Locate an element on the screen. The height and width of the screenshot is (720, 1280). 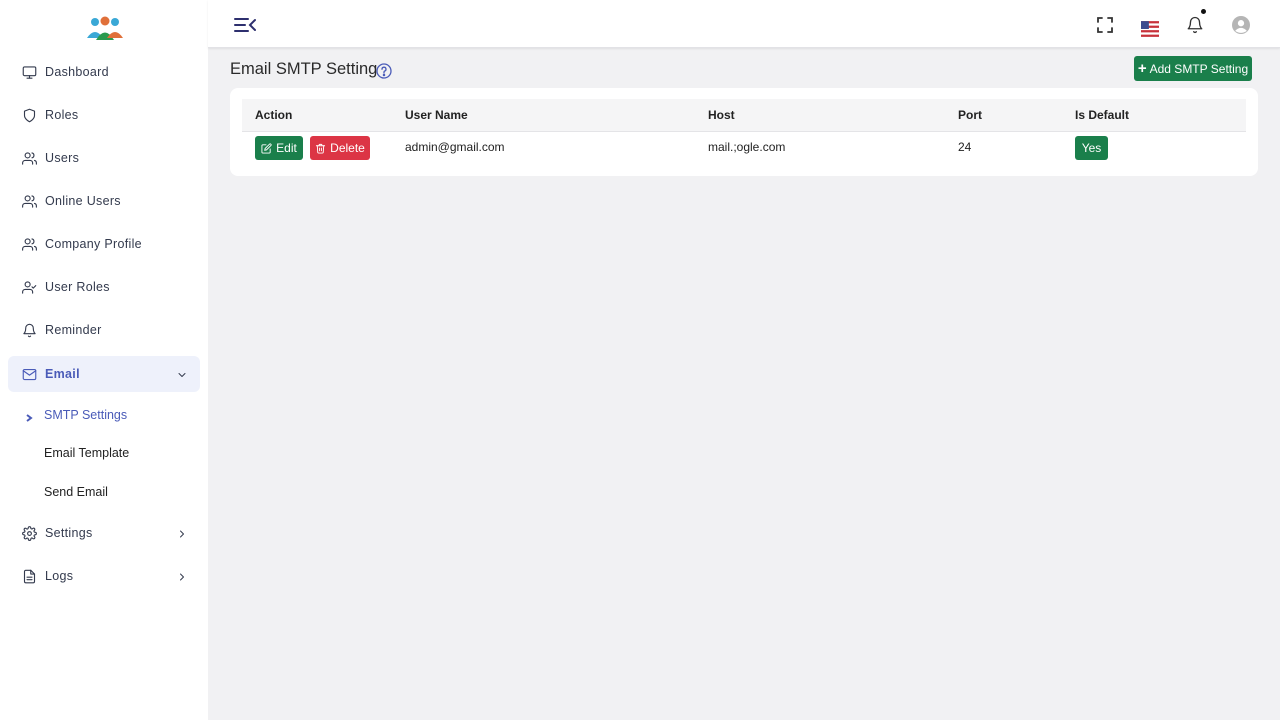
sidebar-item-label: Dashboard is located at coordinates (77, 72).